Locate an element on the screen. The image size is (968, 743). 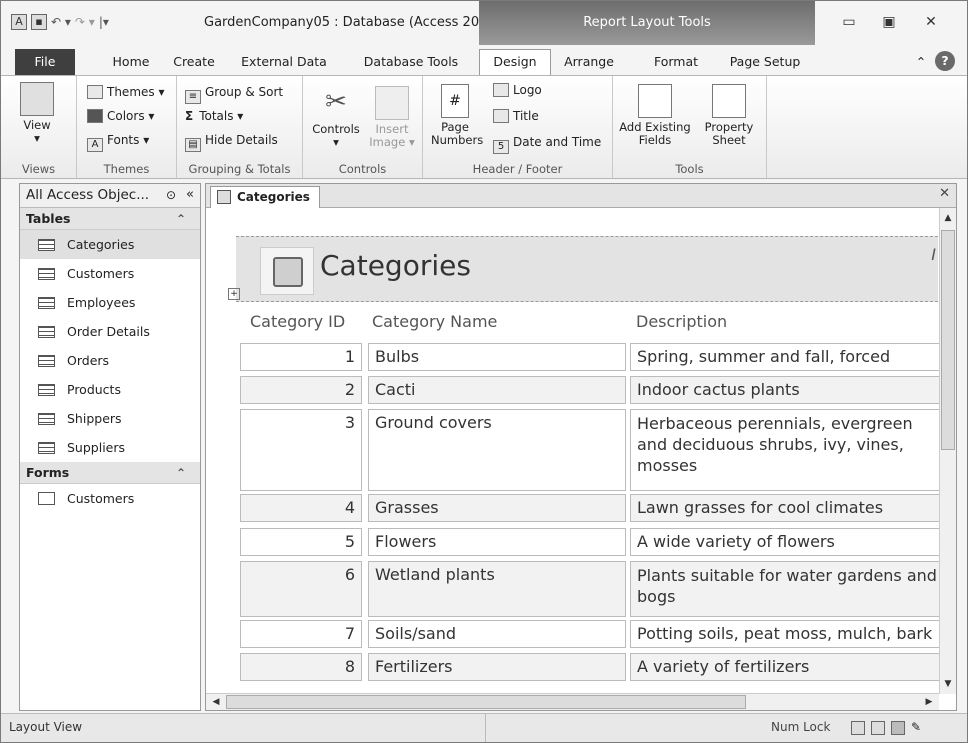
cell-category-id: 5 is located at coordinates (301, 542).